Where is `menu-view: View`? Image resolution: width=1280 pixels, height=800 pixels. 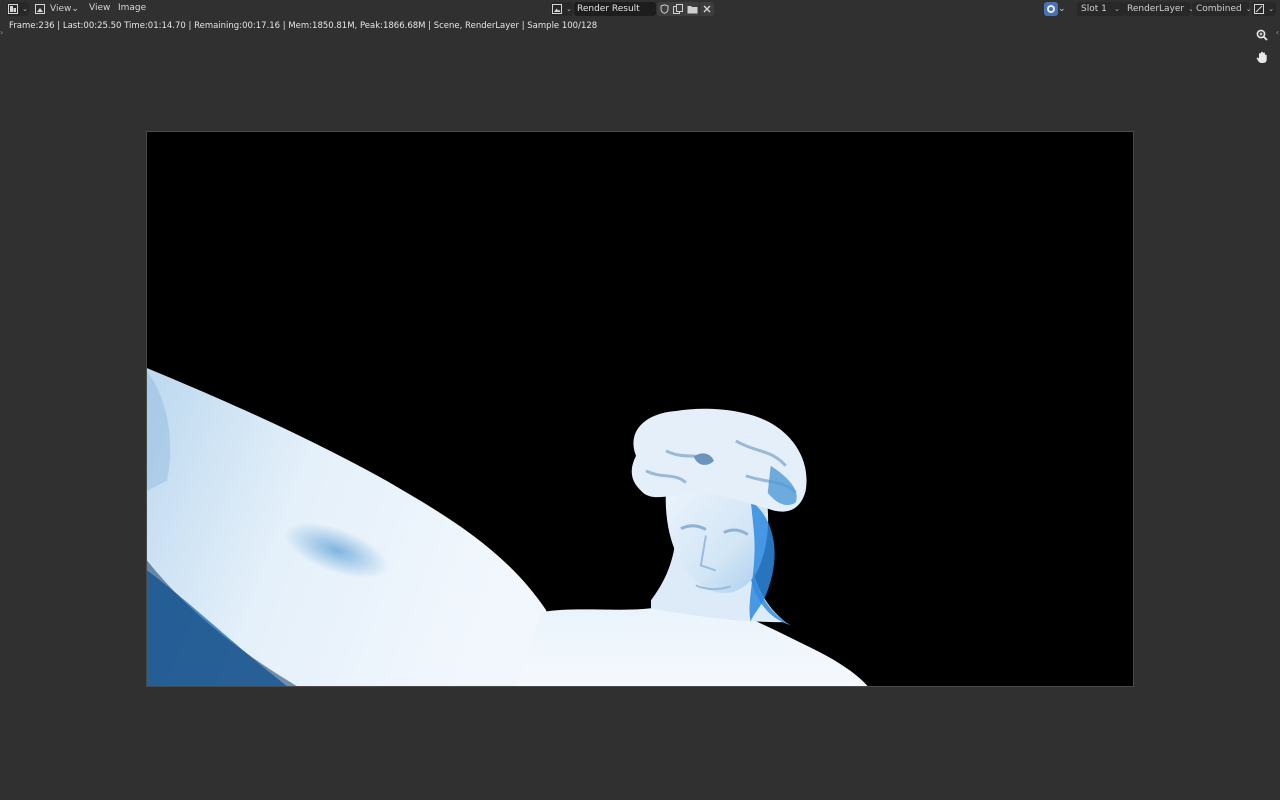 menu-view: View is located at coordinates (99, 8).